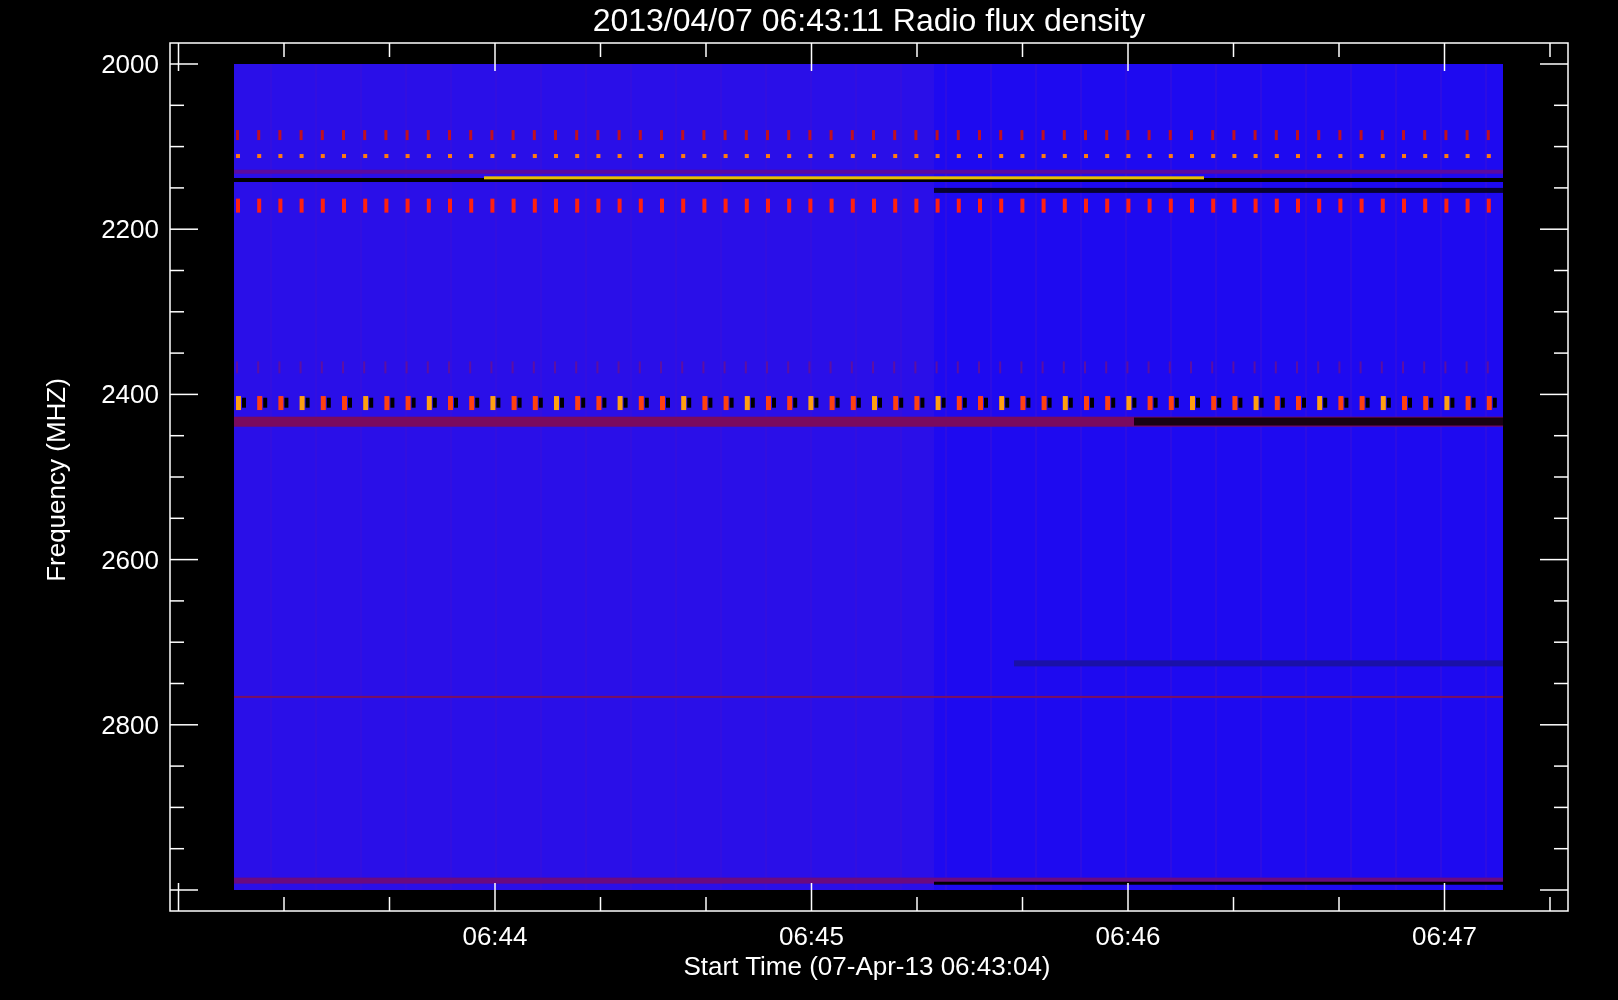  I want to click on x-tick-label: 06:46, so click(1128, 936).